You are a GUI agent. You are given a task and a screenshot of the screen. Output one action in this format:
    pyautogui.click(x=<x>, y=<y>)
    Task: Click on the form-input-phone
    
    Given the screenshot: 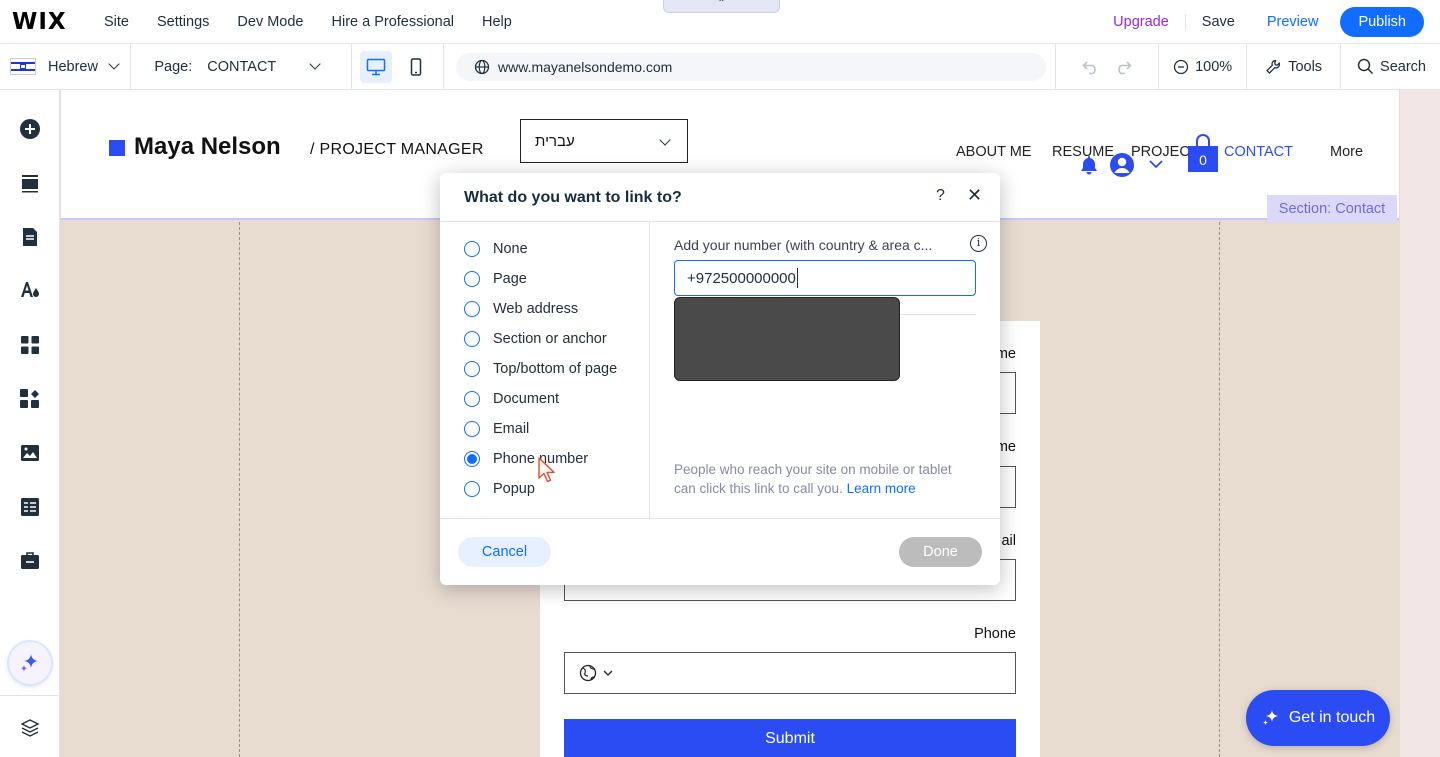 What is the action you would take?
    pyautogui.click(x=790, y=673)
    